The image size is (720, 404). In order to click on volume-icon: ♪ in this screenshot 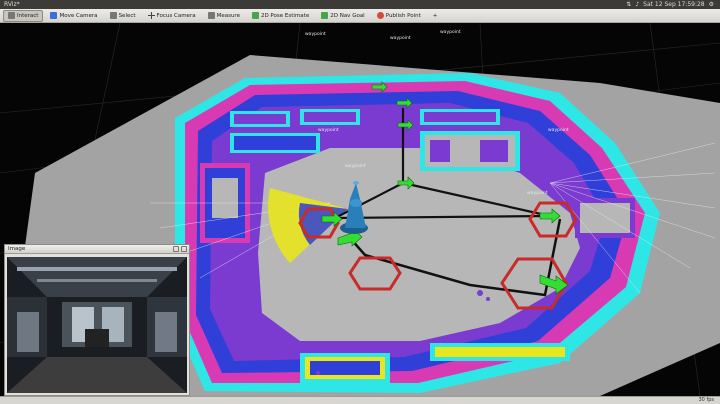, I will do `click(637, 4)`.